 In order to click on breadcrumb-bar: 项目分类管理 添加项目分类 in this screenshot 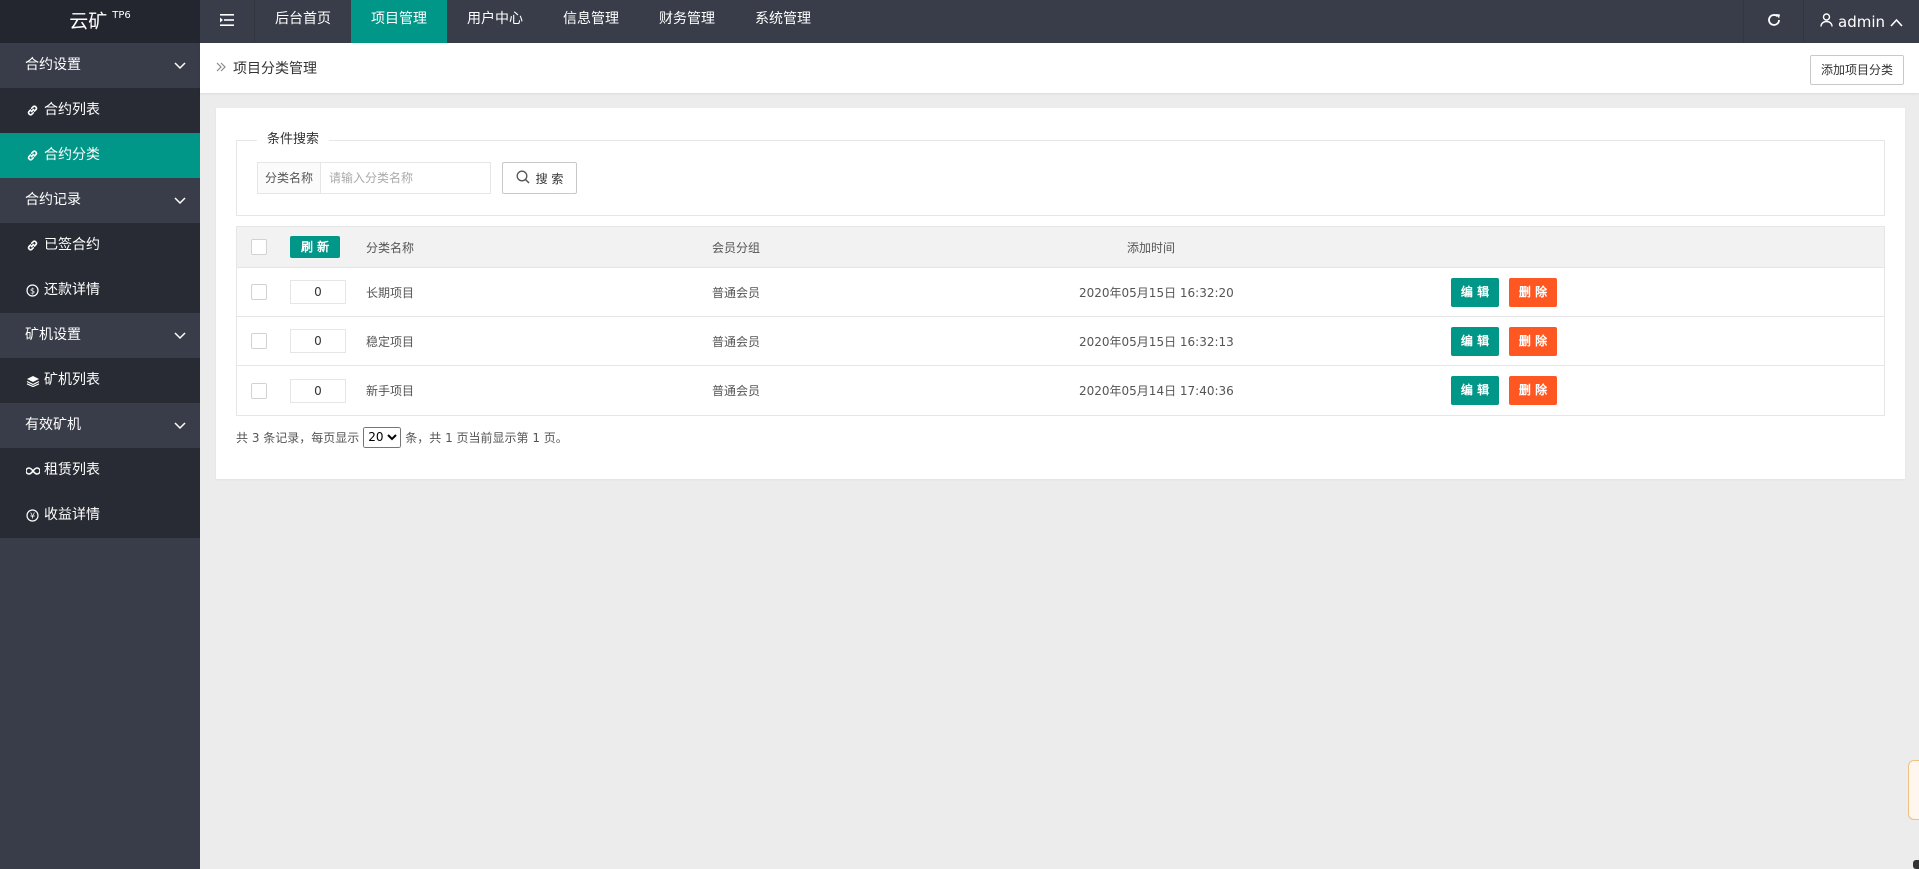, I will do `click(1059, 68)`.